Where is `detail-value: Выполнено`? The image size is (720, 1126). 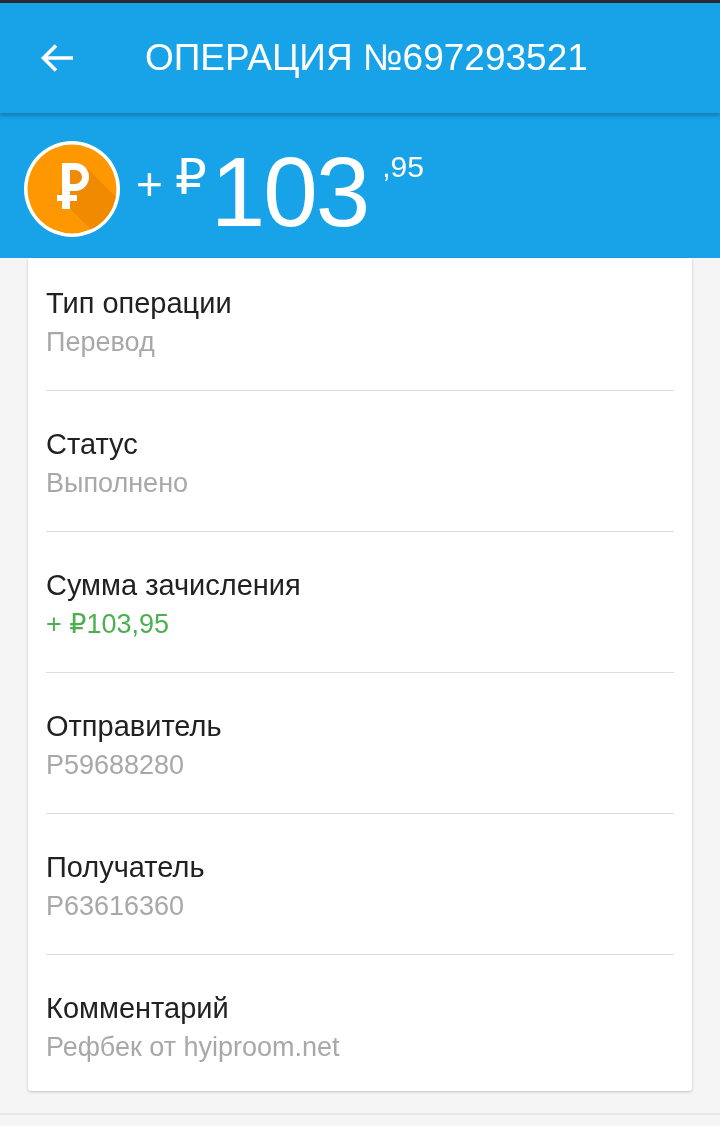 detail-value: Выполнено is located at coordinates (117, 483).